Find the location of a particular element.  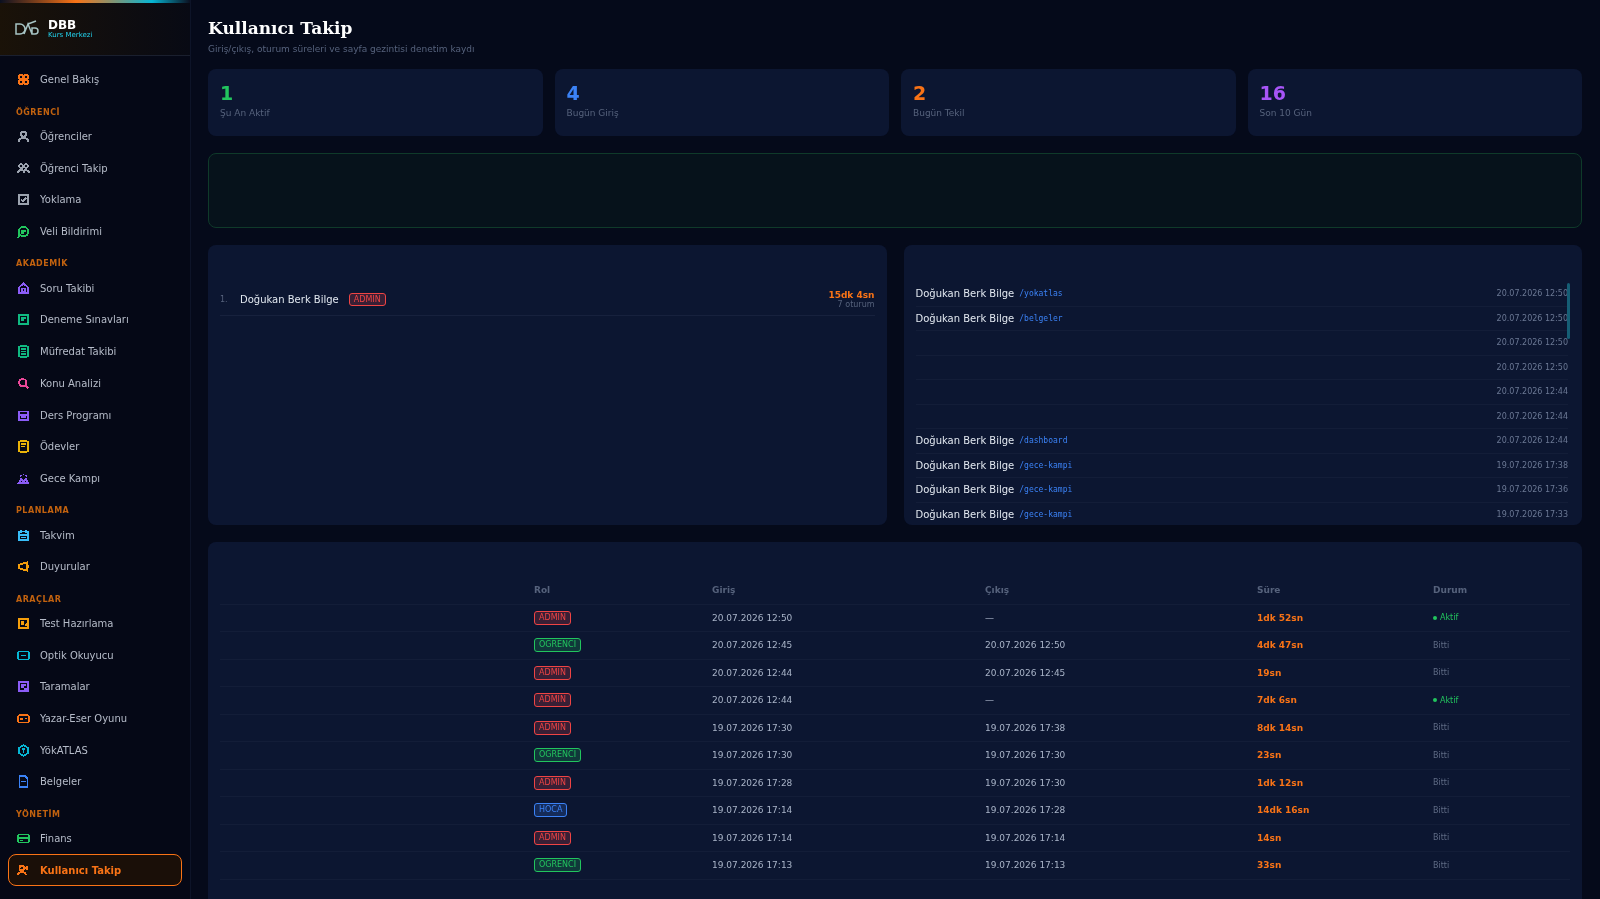

session-duration: 14dk 16sn is located at coordinates (1283, 810).